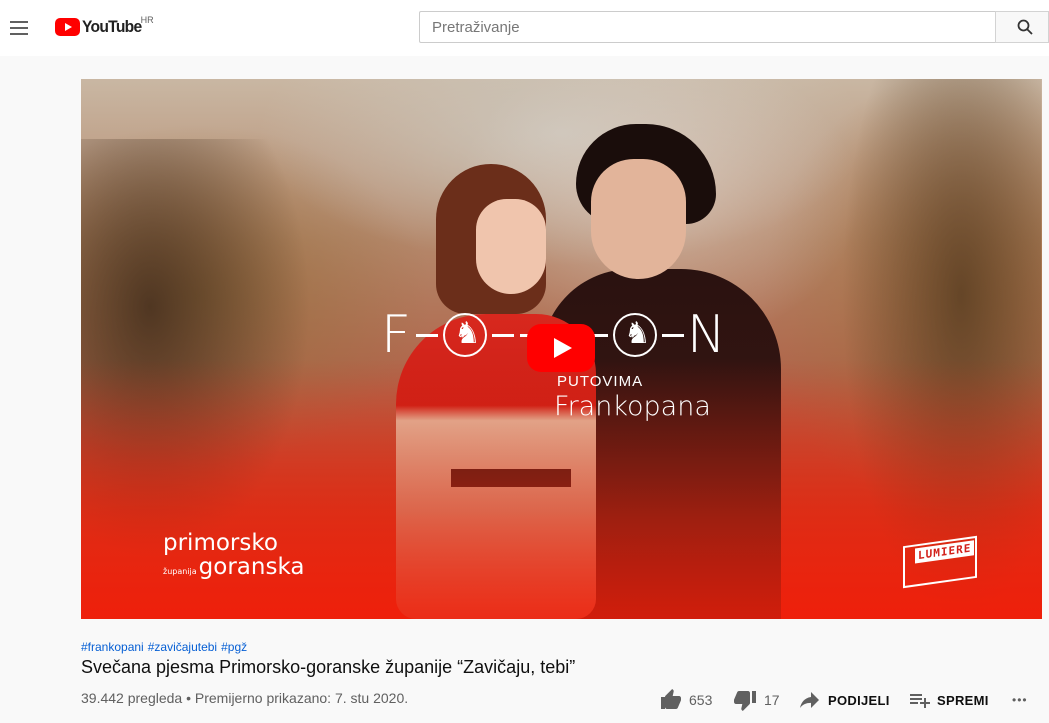  I want to click on share-button: PODIJELI, so click(843, 700).